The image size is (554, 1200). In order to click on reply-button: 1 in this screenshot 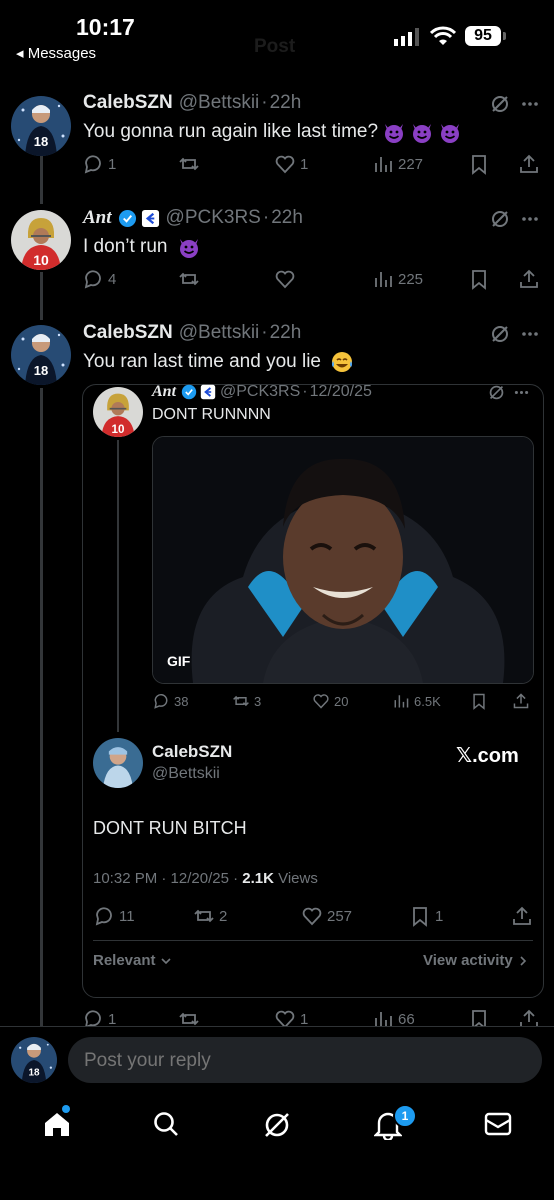, I will do `click(99, 164)`.